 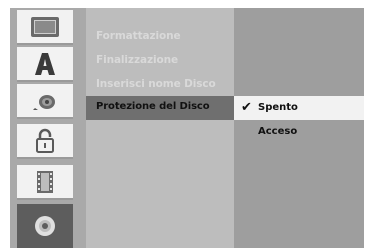 I want to click on option-spento: Spento, so click(x=278, y=107).